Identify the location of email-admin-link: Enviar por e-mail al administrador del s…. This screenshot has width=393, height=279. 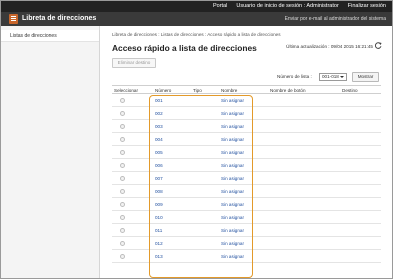
(335, 19).